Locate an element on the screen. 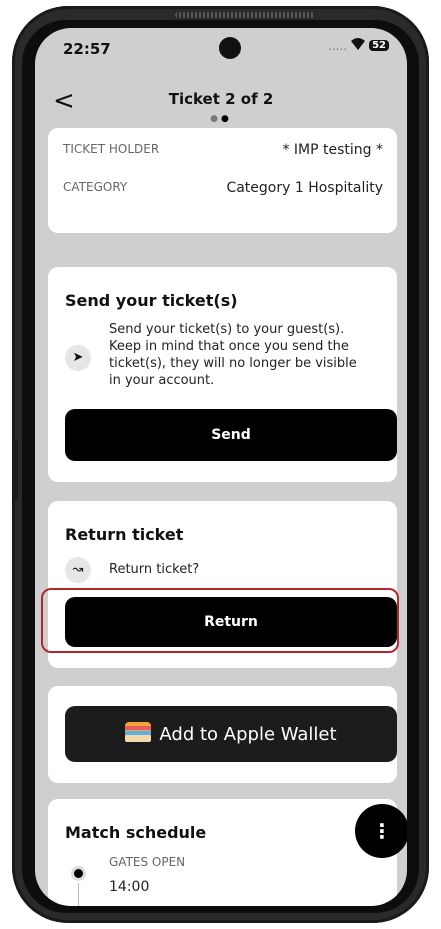 This screenshot has width=441, height=929. status-bar: 22:57 ..... 52 is located at coordinates (221, 50).